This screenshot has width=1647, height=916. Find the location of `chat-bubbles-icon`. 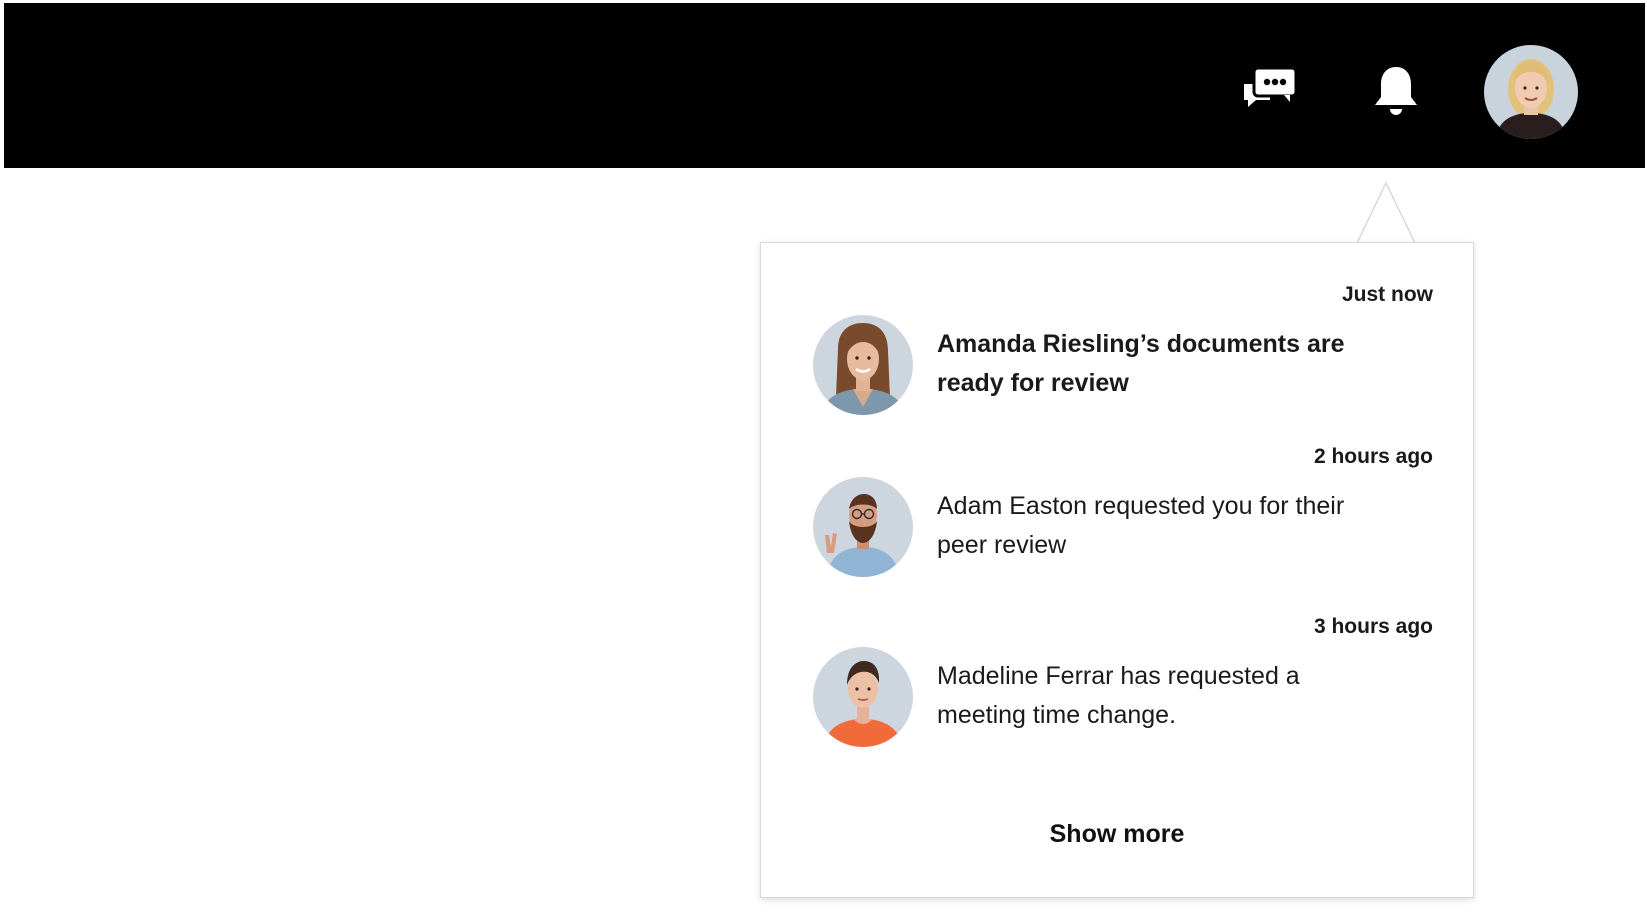

chat-bubbles-icon is located at coordinates (1270, 89).